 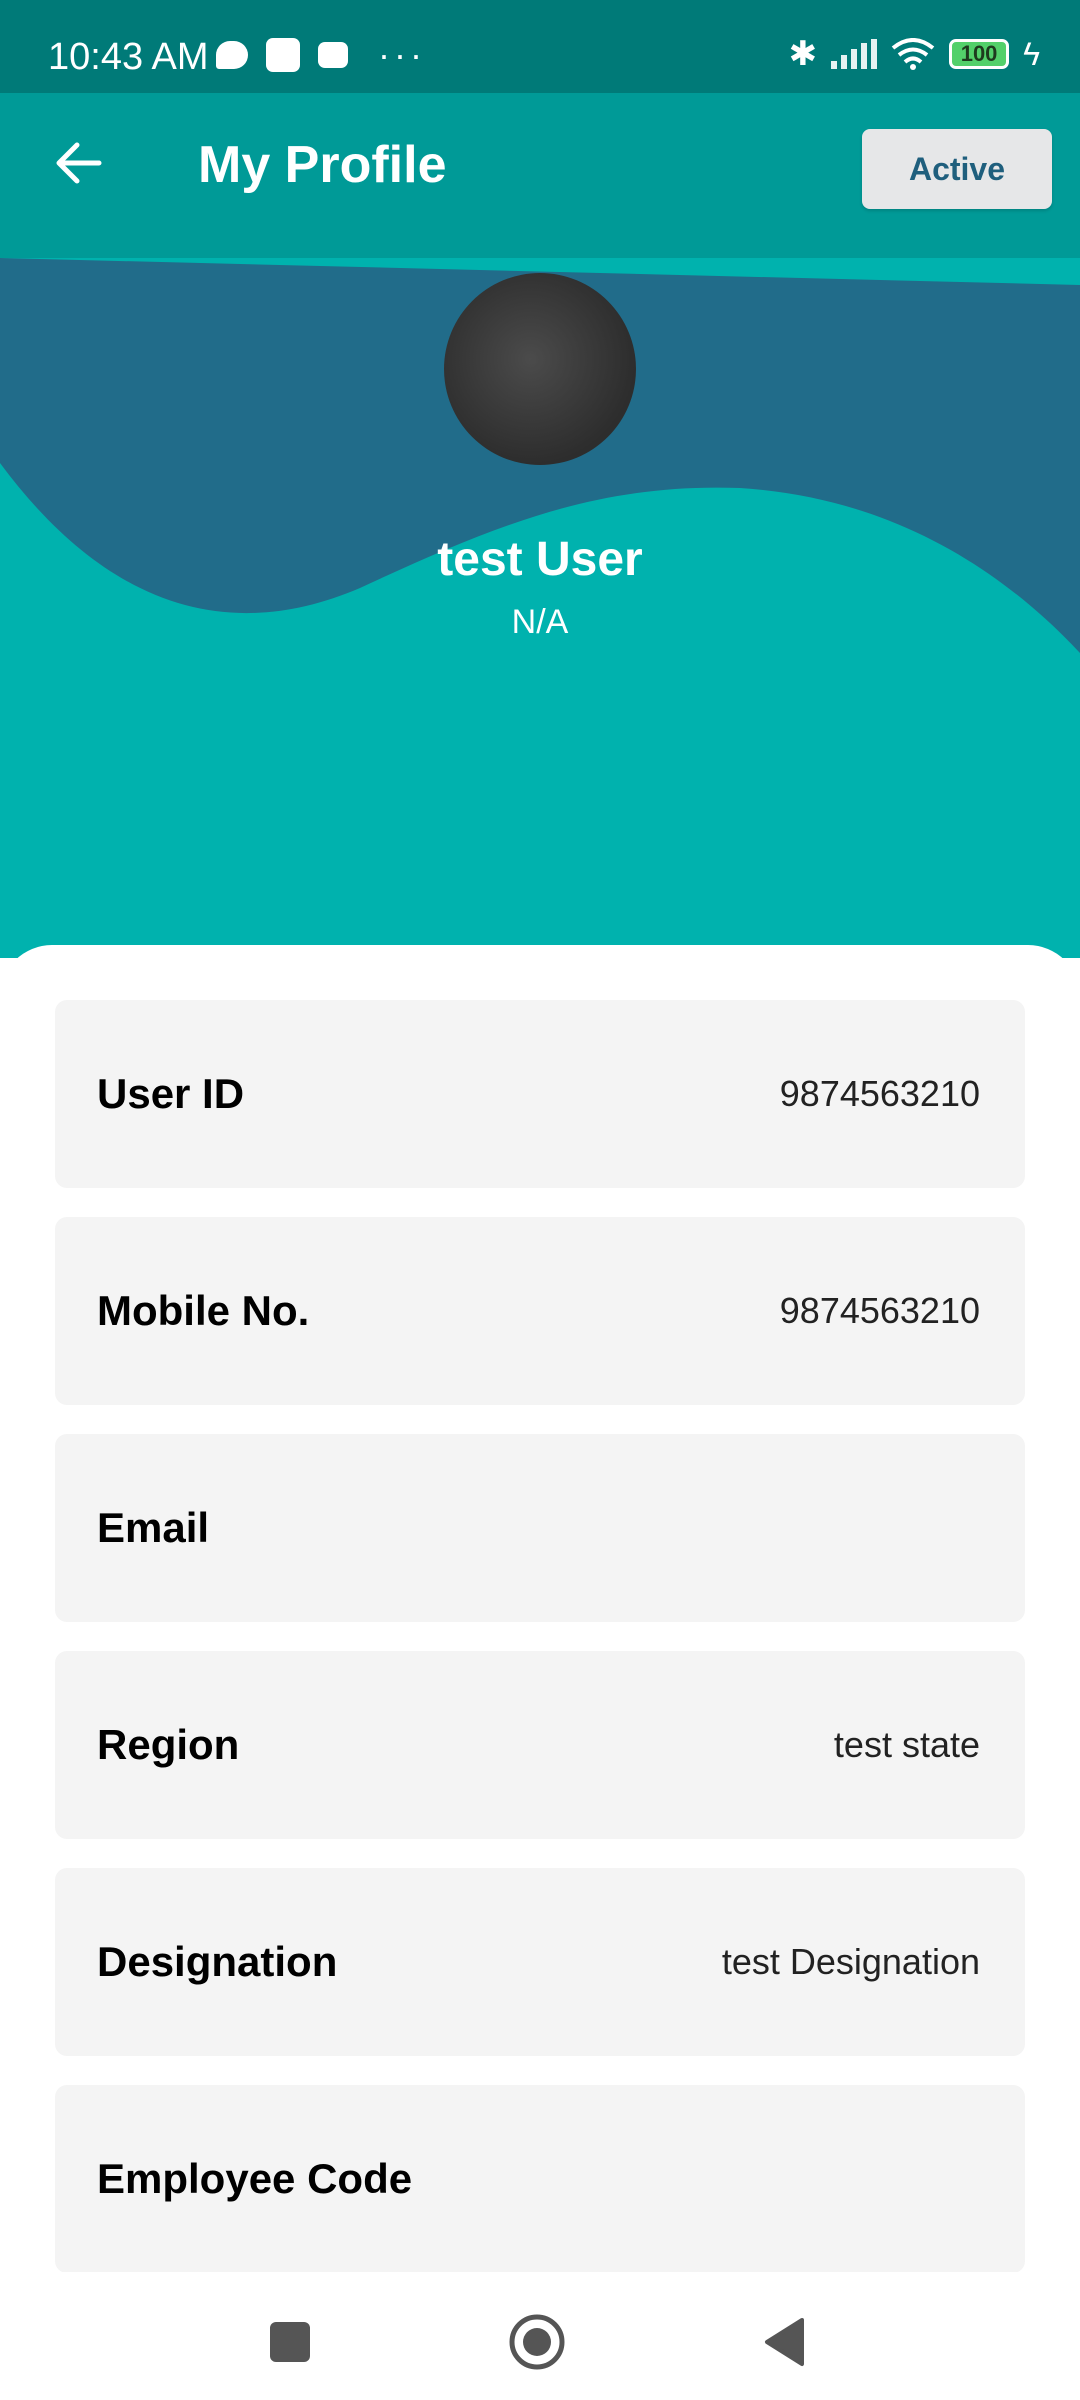 I want to click on recent-apps-icon, so click(x=290, y=2342).